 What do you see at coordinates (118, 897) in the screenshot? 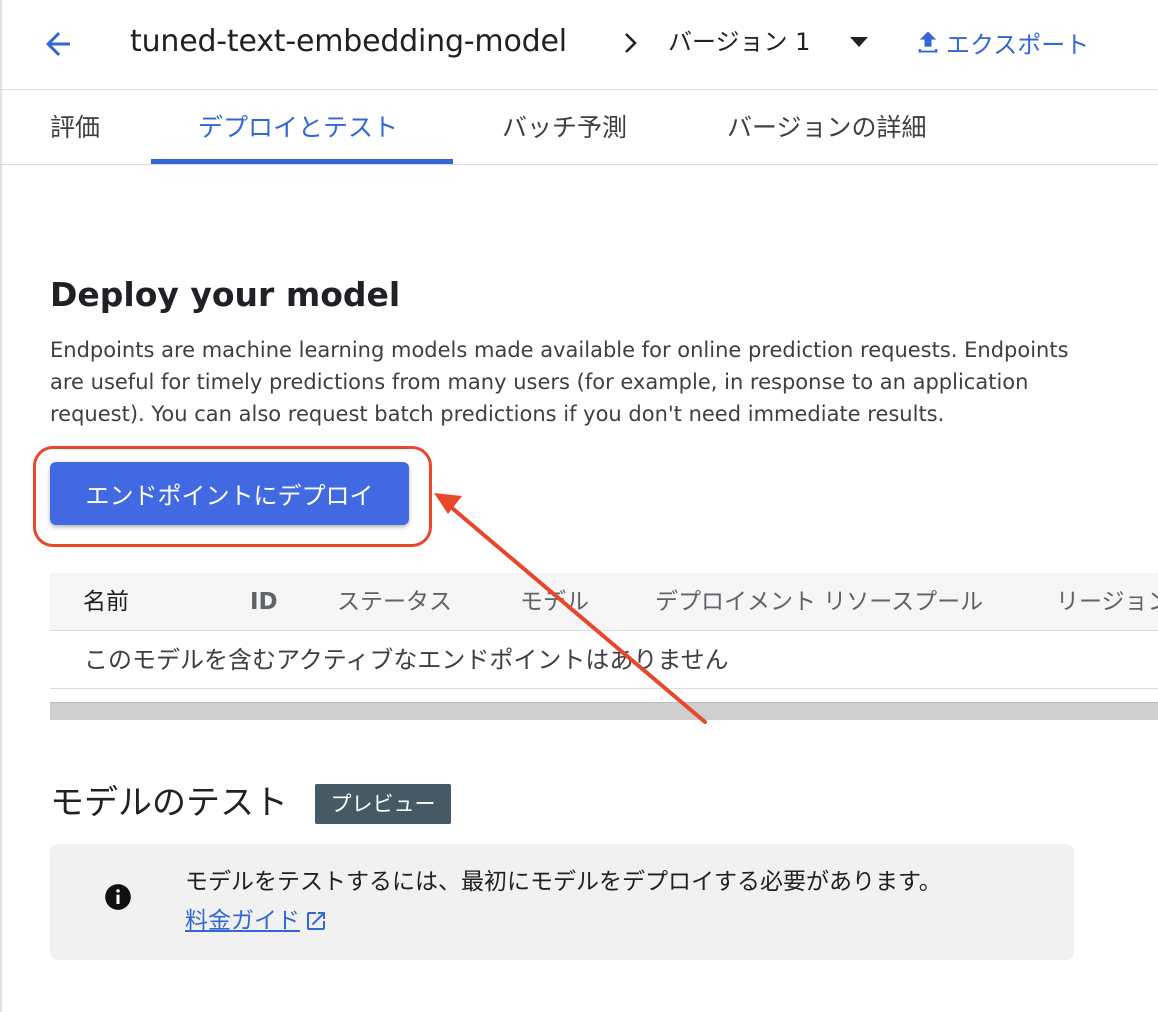
I see `info-icon` at bounding box center [118, 897].